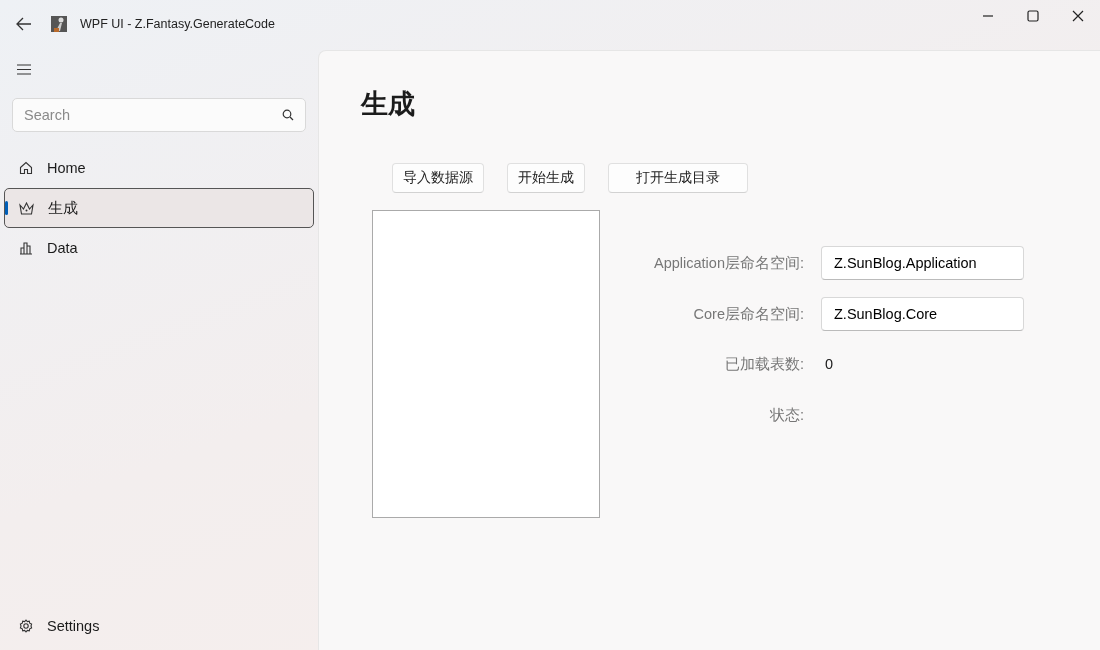  I want to click on input-field: Z.SunBlog.Core, so click(922, 314).